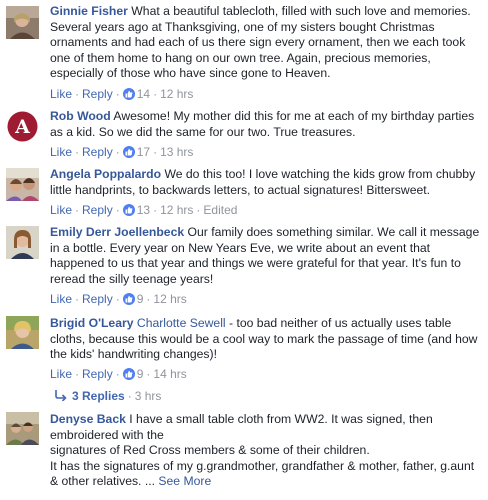  Describe the element at coordinates (181, 323) in the screenshot. I see `mention-link: Charlotte Sewell` at that location.